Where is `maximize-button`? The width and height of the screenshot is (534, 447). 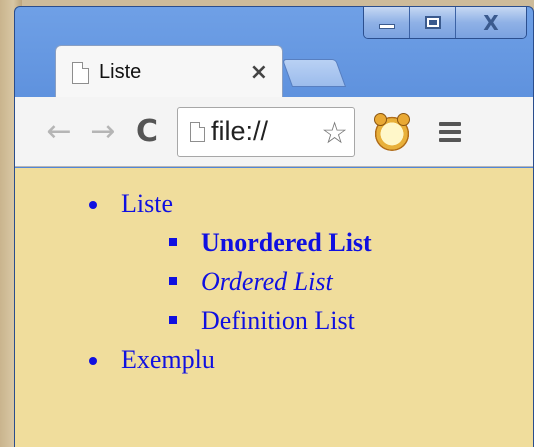
maximize-button is located at coordinates (433, 22).